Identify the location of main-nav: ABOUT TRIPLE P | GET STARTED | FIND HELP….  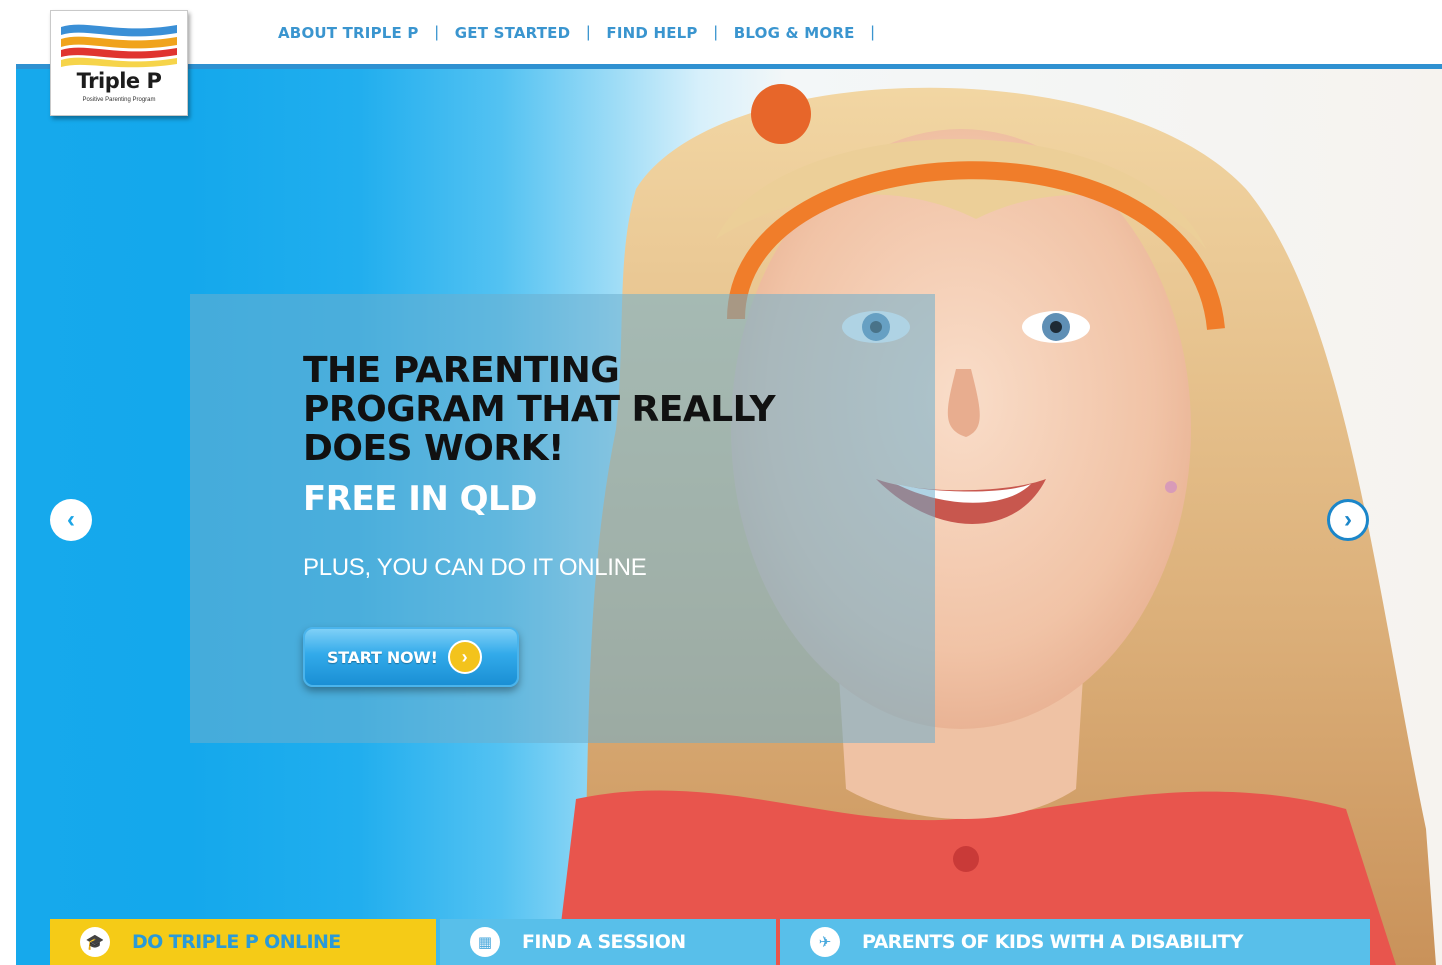
(584, 33).